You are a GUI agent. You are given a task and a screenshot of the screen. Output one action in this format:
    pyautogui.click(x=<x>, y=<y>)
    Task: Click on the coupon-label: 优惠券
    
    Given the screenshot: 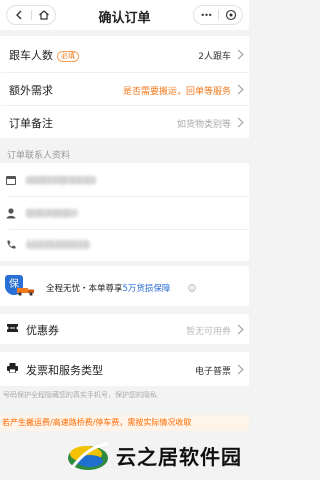 What is the action you would take?
    pyautogui.click(x=42, y=330)
    